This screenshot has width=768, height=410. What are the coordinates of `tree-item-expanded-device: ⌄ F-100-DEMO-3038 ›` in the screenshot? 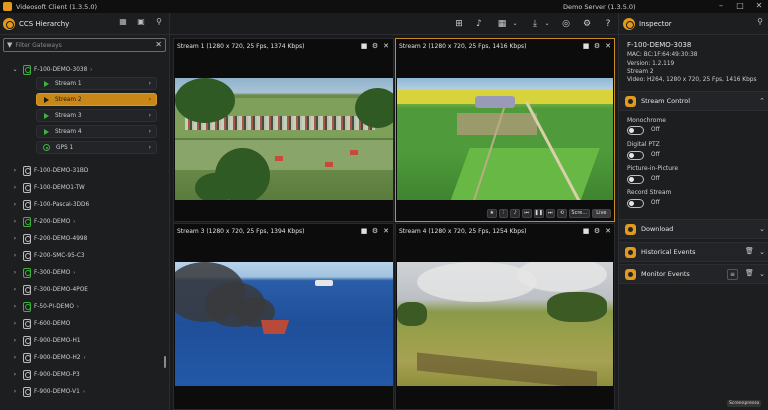 It's located at (51, 69).